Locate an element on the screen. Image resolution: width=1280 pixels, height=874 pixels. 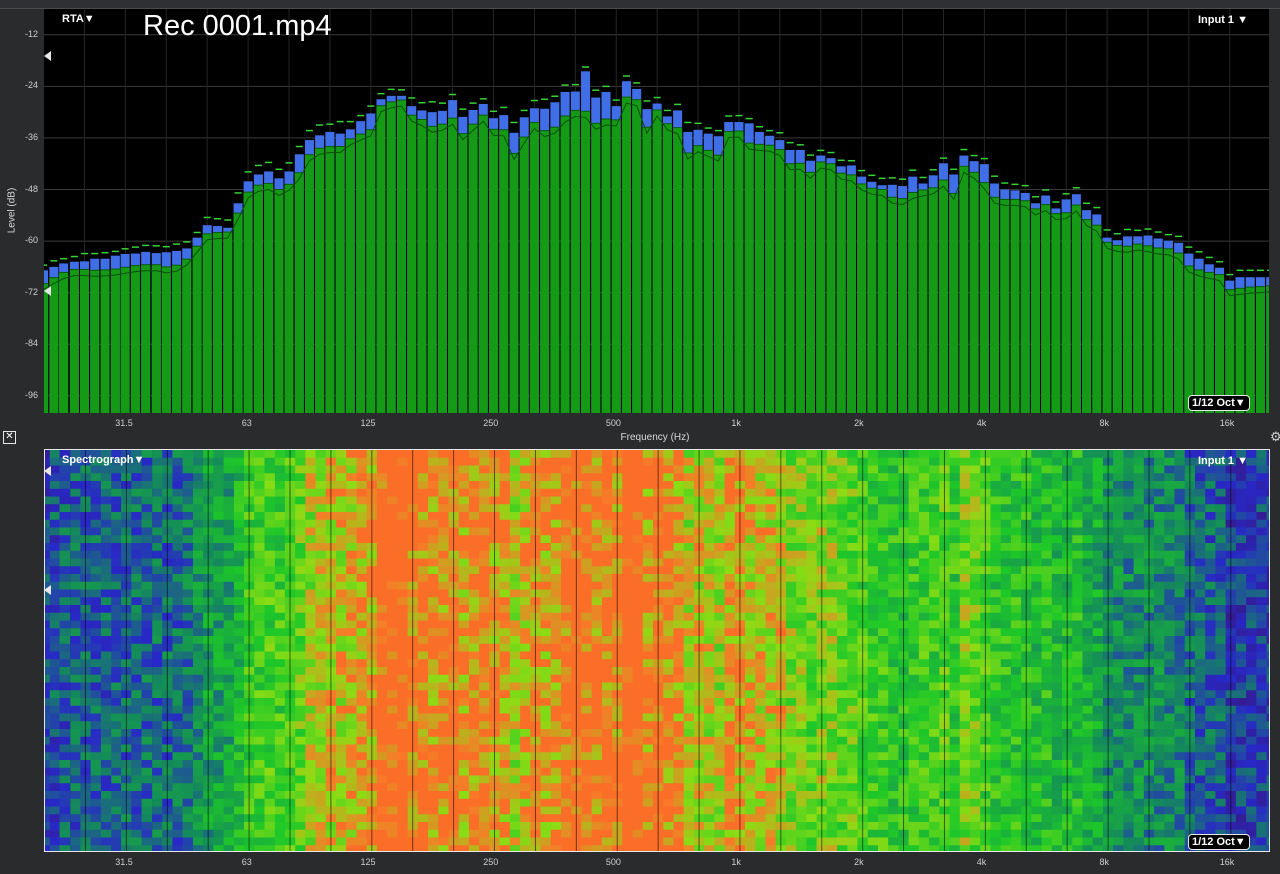
rta-lower-level-marker-icon is located at coordinates (47, 291).